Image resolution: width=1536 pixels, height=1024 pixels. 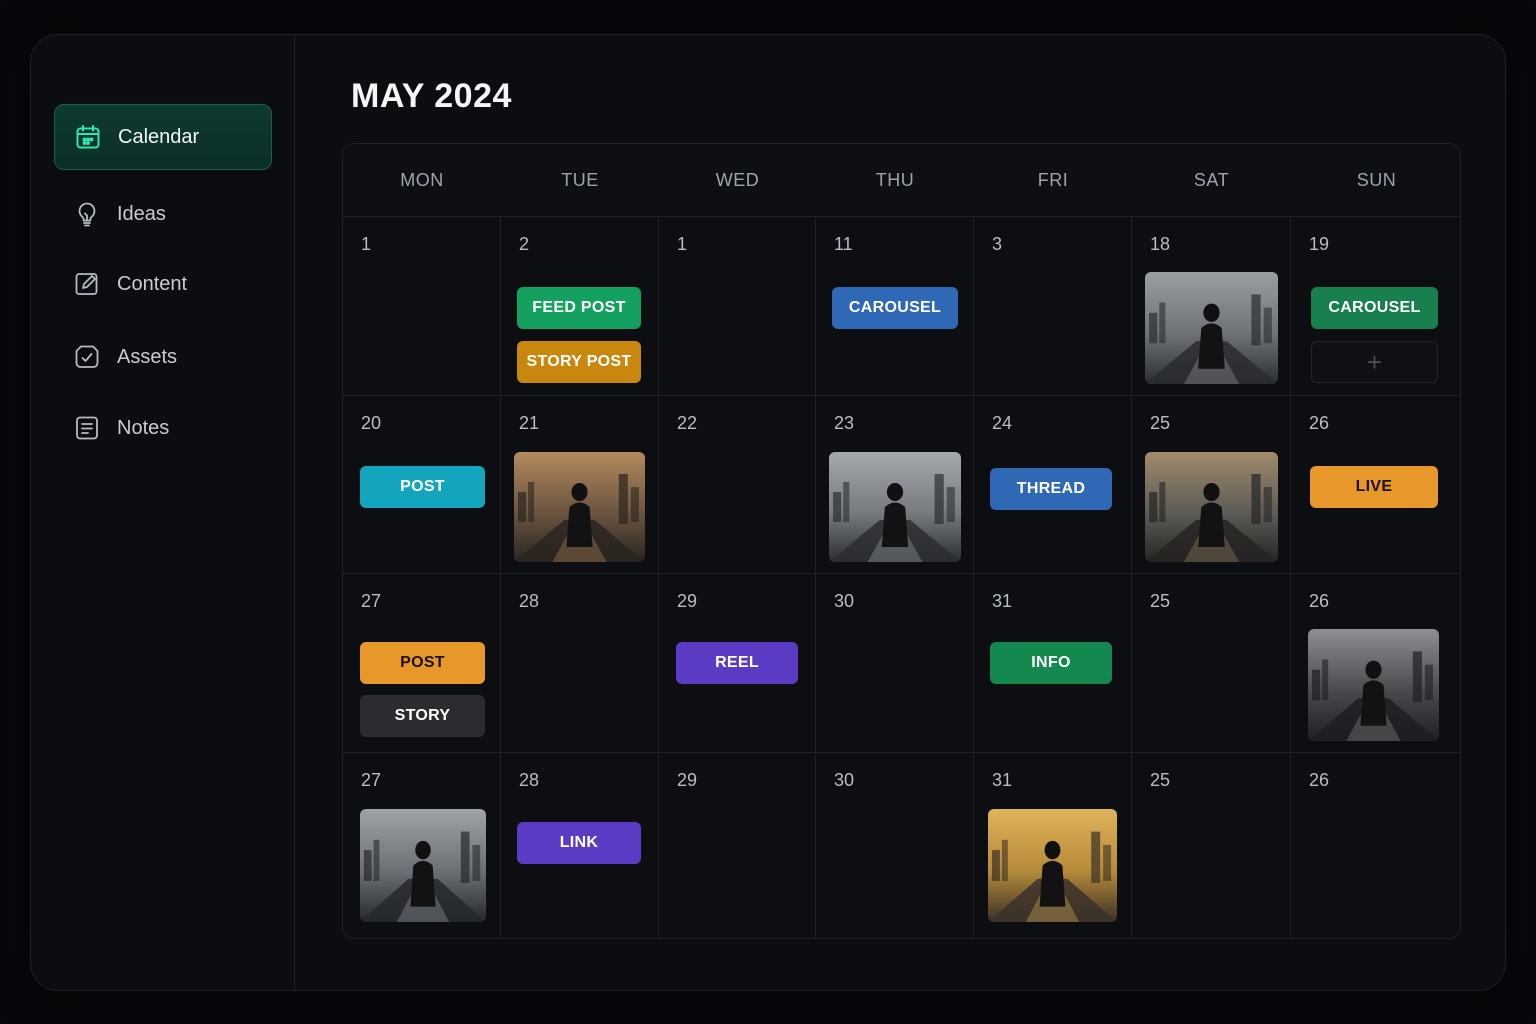 What do you see at coordinates (422, 716) in the screenshot?
I see `post-tag-story: STORY` at bounding box center [422, 716].